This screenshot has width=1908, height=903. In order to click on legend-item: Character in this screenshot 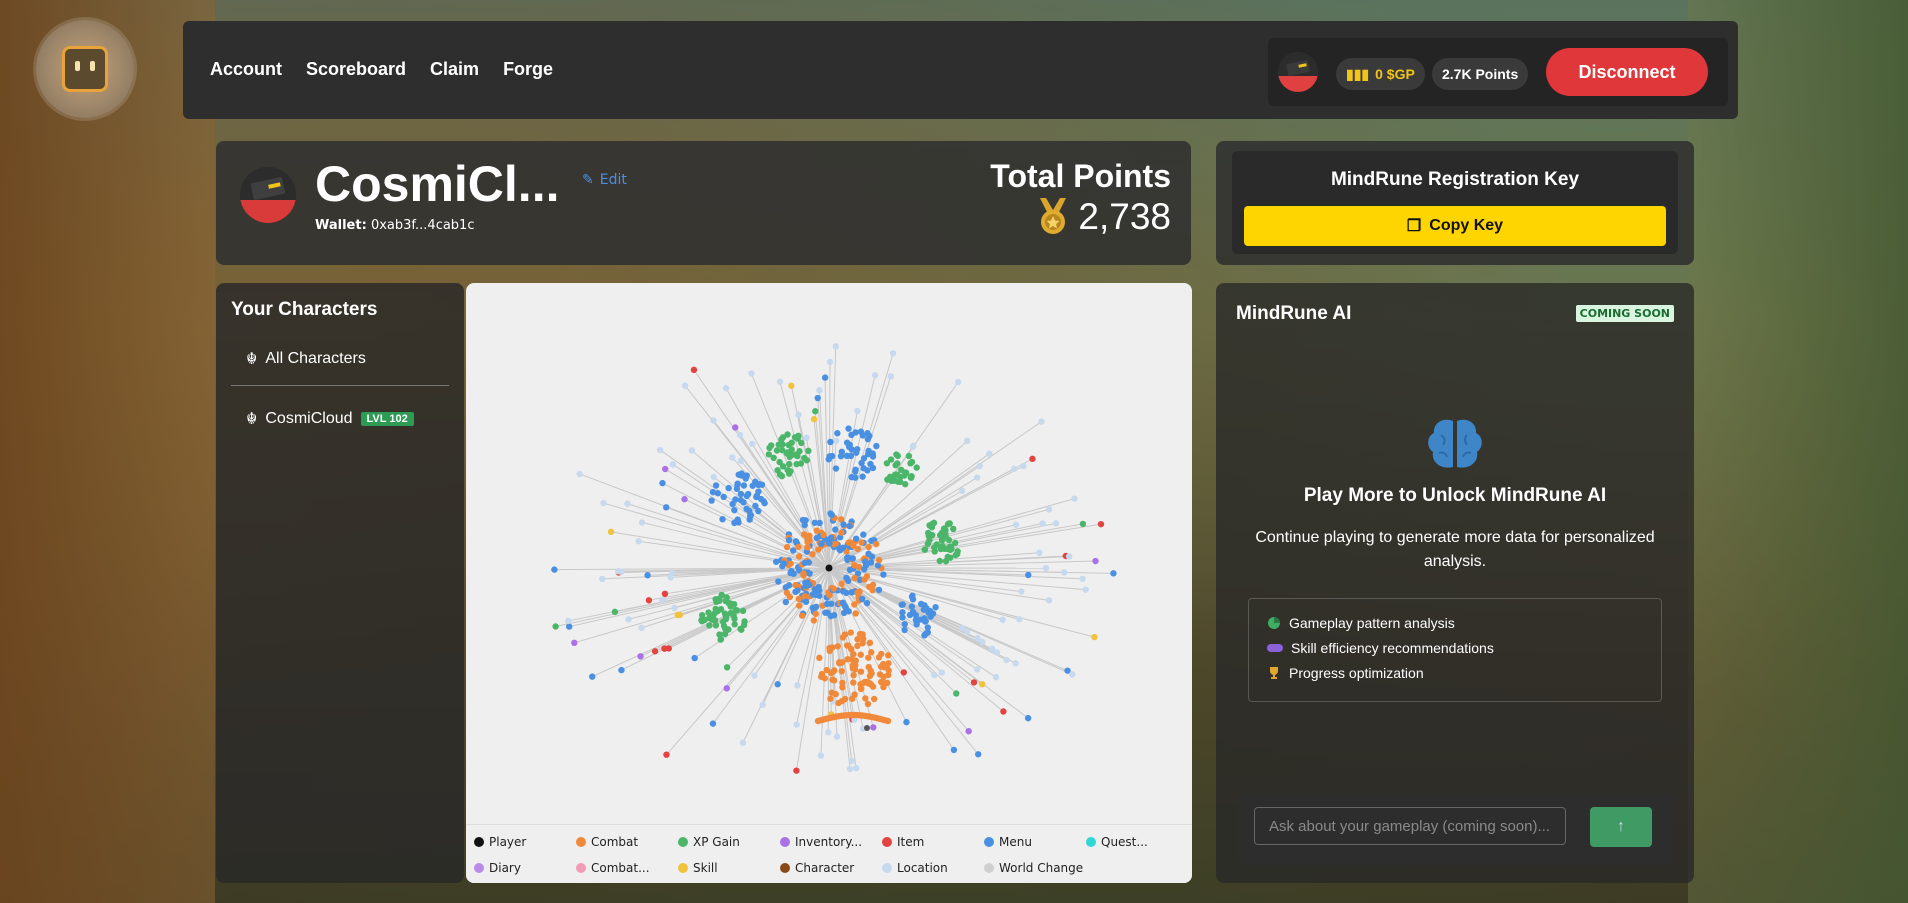, I will do `click(817, 868)`.